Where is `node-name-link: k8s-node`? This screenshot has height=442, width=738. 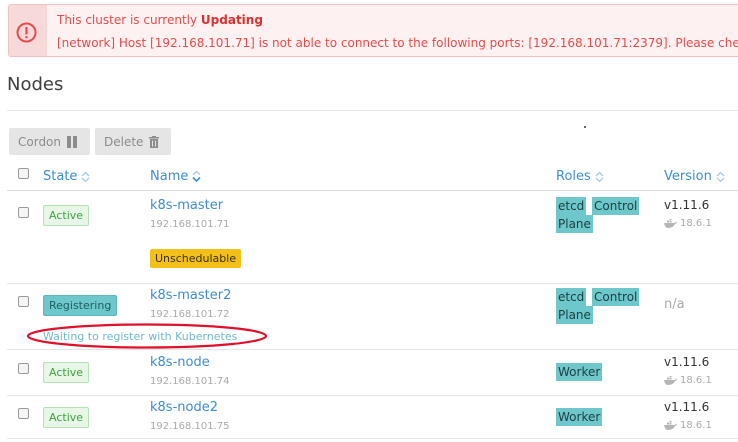 node-name-link: k8s-node is located at coordinates (180, 362).